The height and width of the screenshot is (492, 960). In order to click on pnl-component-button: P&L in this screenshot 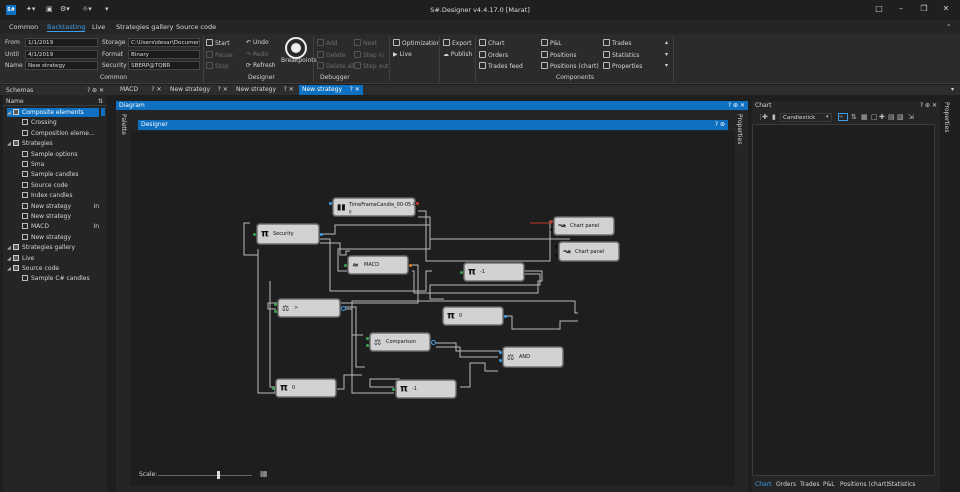, I will do `click(551, 43)`.